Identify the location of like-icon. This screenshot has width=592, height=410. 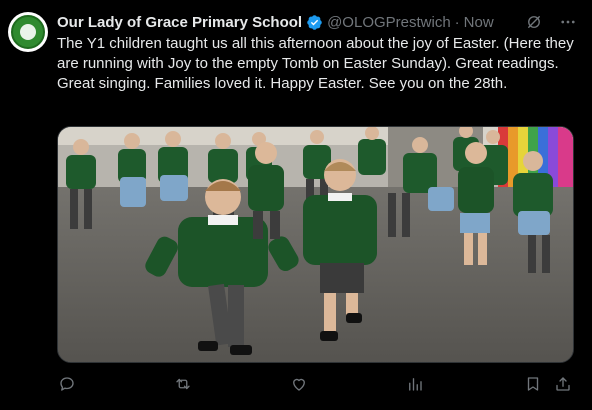
(299, 384).